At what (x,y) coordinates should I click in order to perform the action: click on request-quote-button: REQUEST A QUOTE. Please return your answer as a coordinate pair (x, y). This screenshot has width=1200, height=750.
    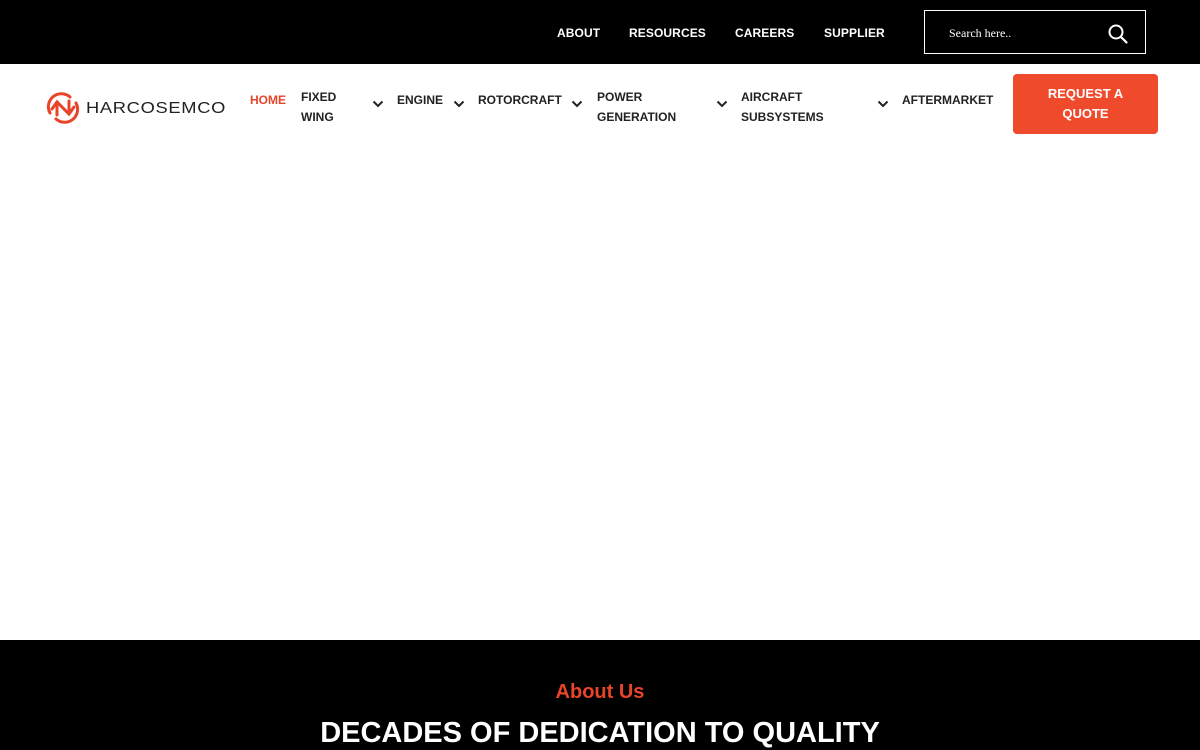
    Looking at the image, I should click on (1085, 104).